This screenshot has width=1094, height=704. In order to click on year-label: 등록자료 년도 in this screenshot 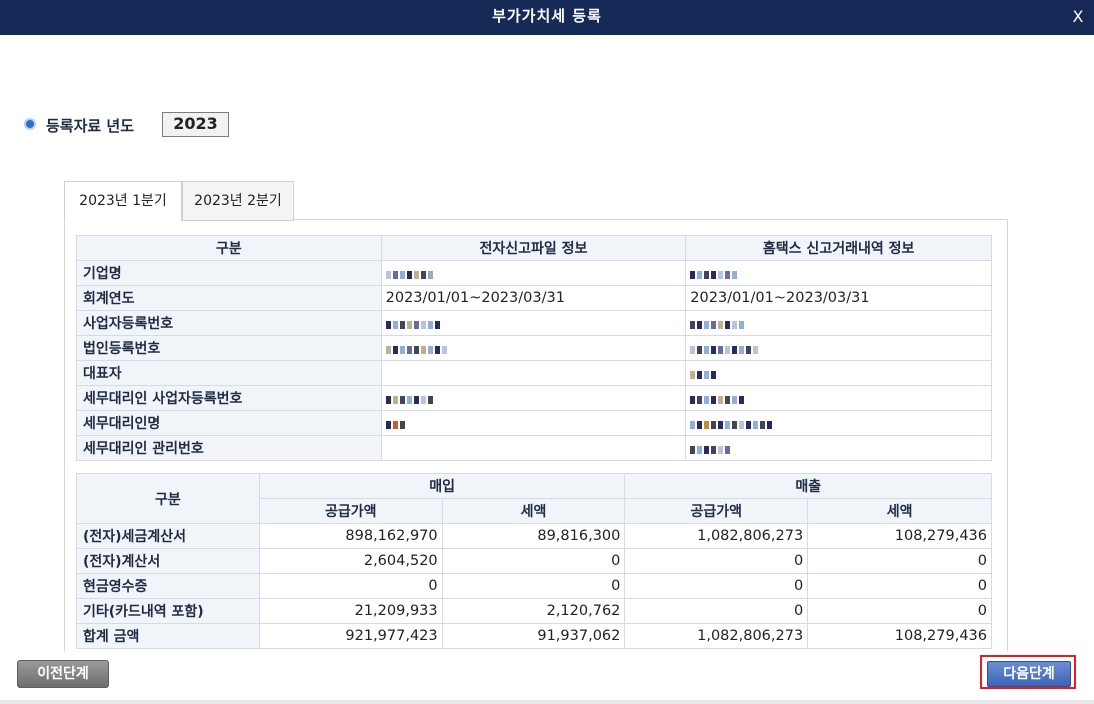, I will do `click(90, 126)`.